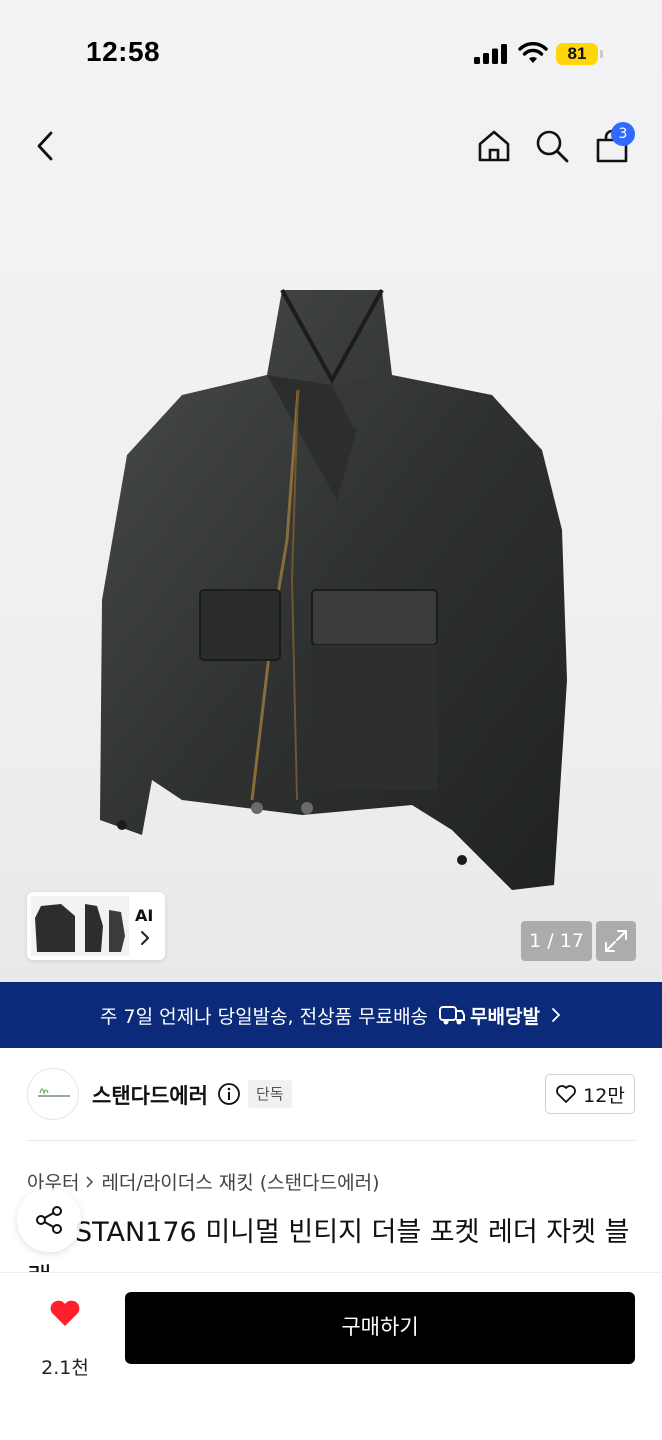 This screenshot has height=1440, width=662. Describe the element at coordinates (566, 1094) in the screenshot. I see `heart-outline-icon` at that location.